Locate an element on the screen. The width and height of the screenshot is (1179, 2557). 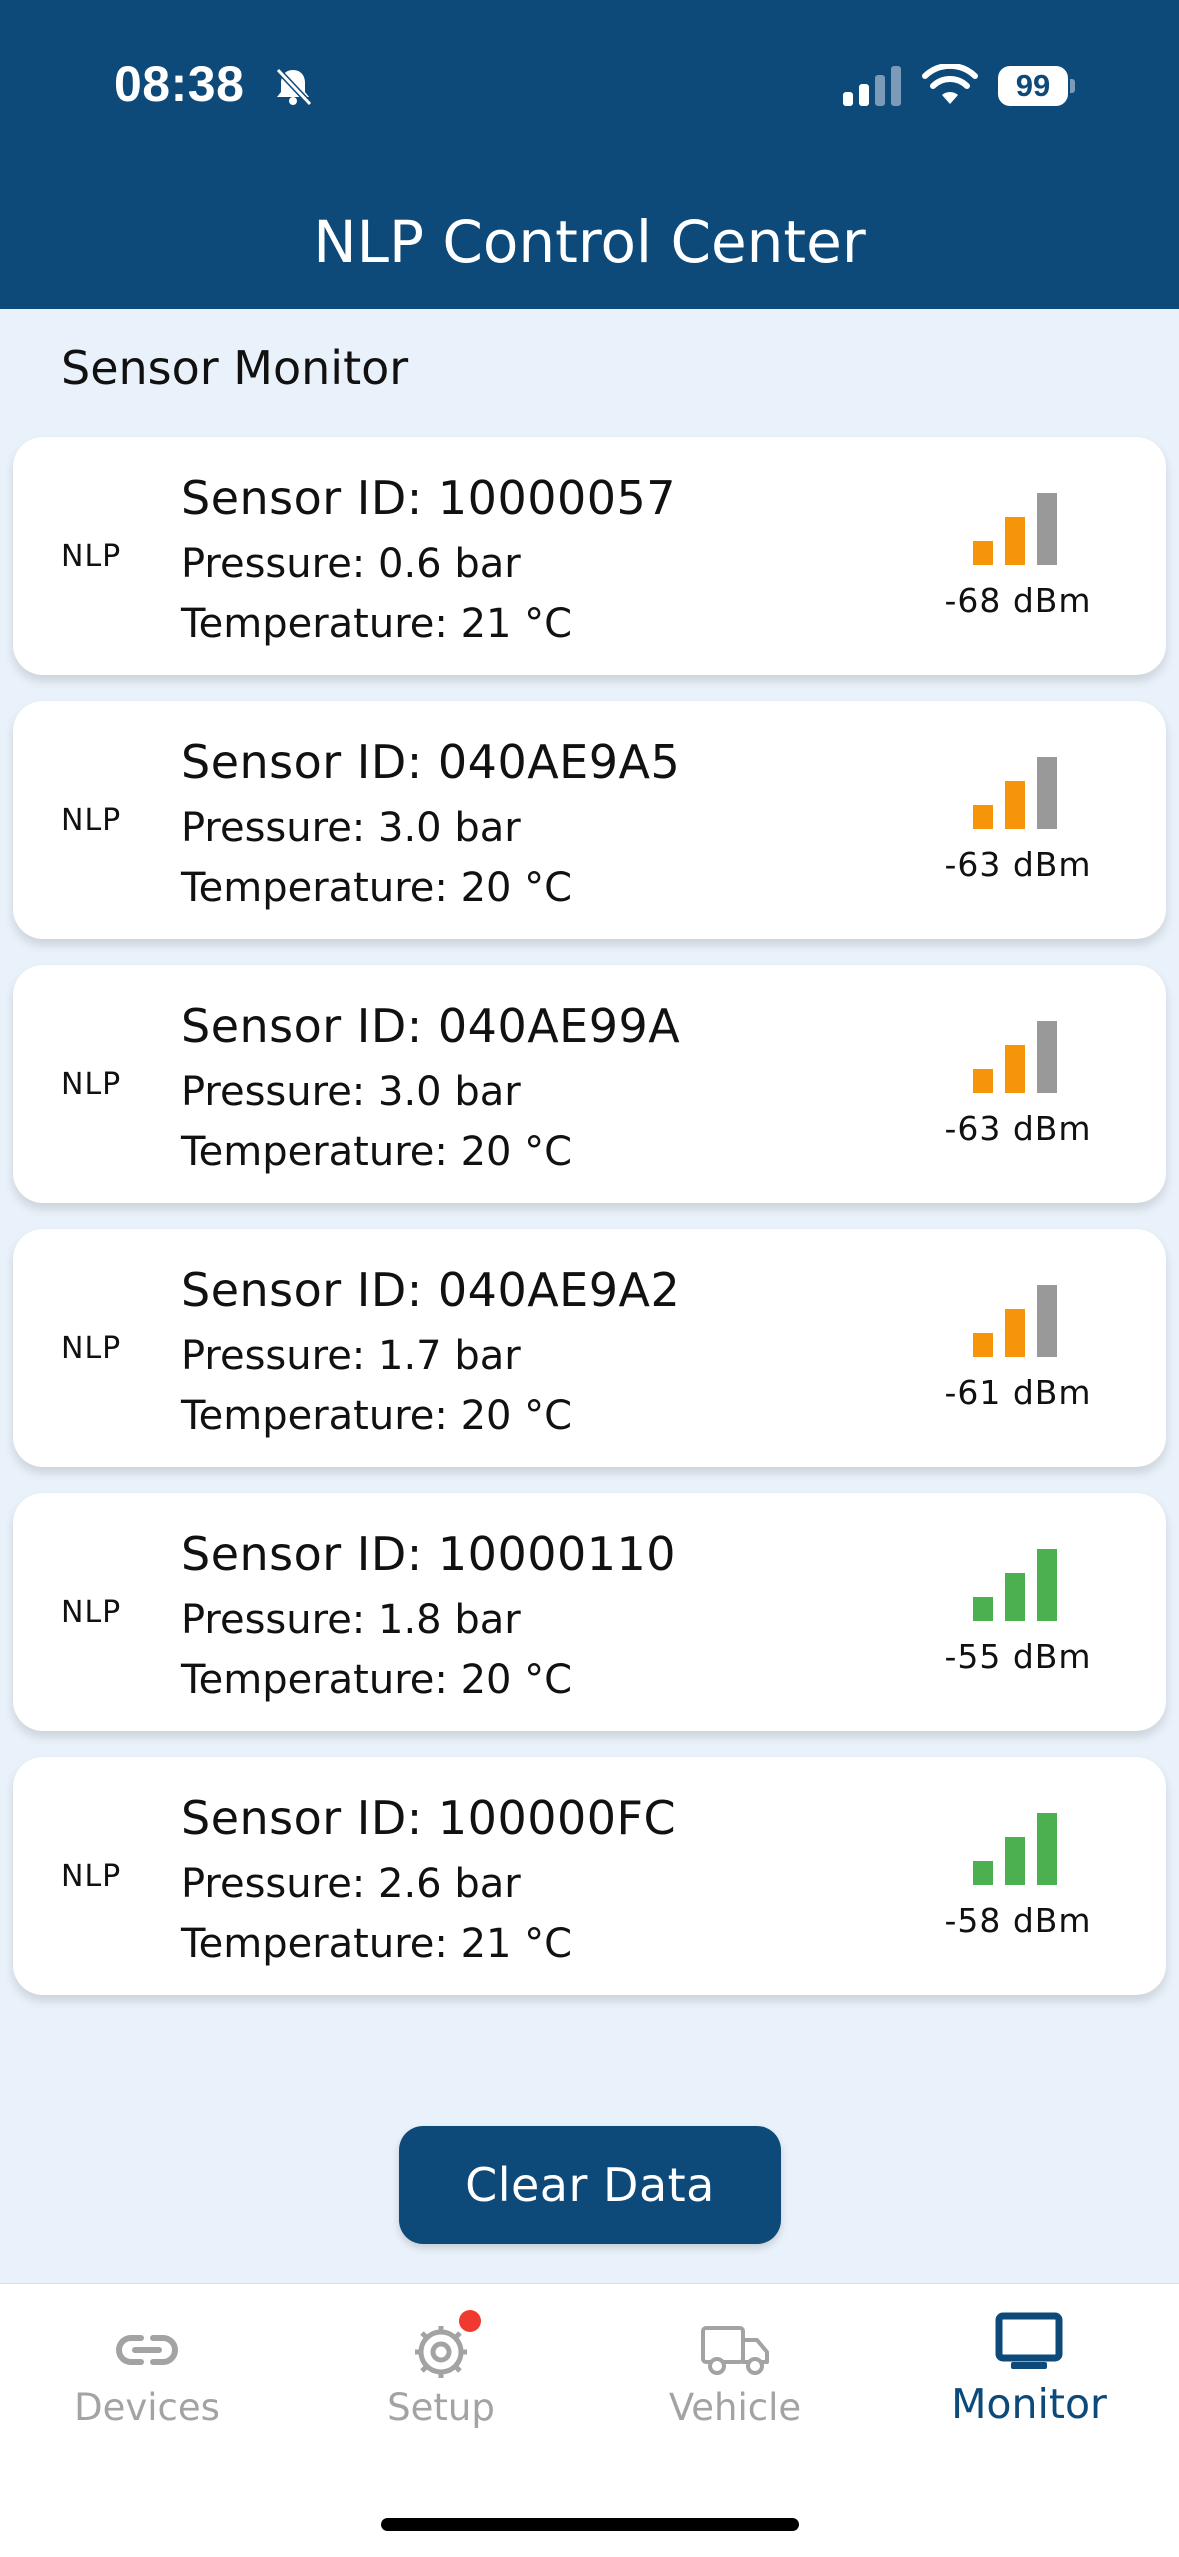
tab-label: Devices is located at coordinates (147, 2407).